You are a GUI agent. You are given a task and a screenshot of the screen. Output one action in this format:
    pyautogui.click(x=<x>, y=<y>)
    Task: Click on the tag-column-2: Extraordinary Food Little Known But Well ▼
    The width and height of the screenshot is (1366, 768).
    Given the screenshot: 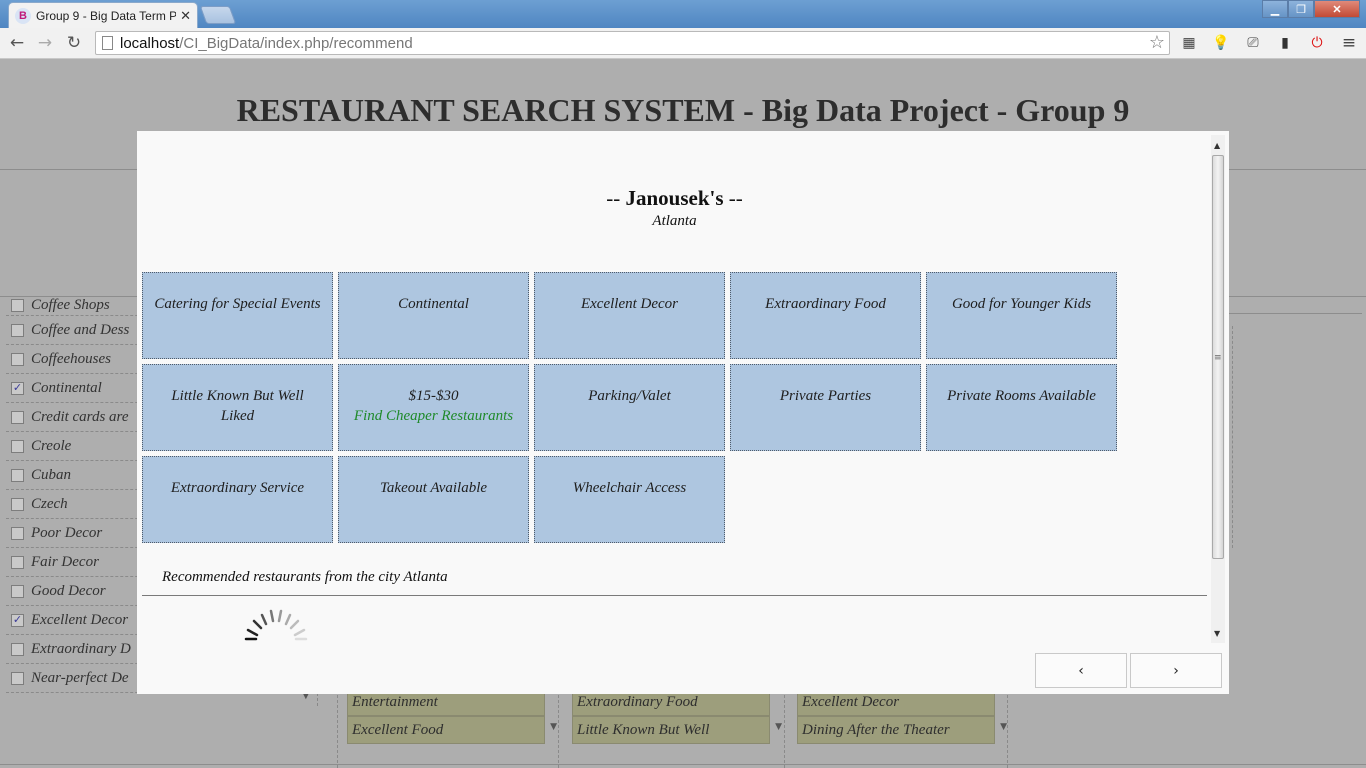 What is the action you would take?
    pyautogui.click(x=677, y=716)
    